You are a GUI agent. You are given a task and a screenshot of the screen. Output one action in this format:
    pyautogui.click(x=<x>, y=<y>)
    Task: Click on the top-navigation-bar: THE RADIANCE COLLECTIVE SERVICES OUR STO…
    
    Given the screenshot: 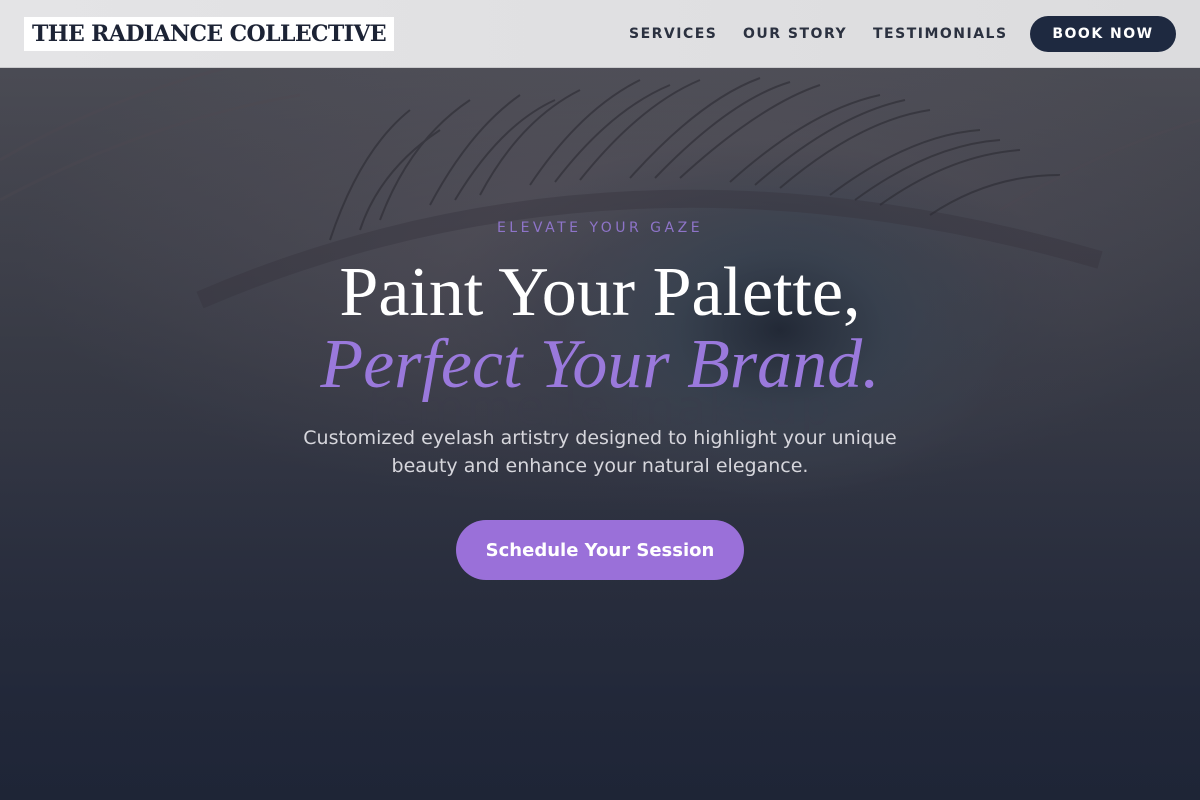 What is the action you would take?
    pyautogui.click(x=600, y=34)
    